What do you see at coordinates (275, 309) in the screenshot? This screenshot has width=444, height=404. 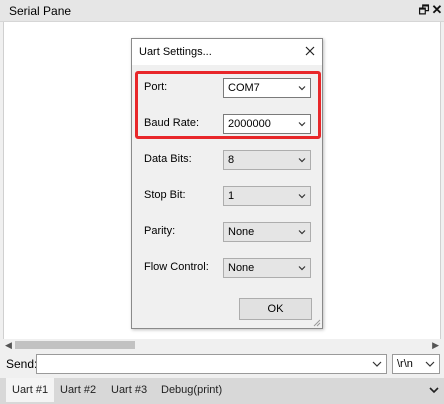 I see `ok-button: OK` at bounding box center [275, 309].